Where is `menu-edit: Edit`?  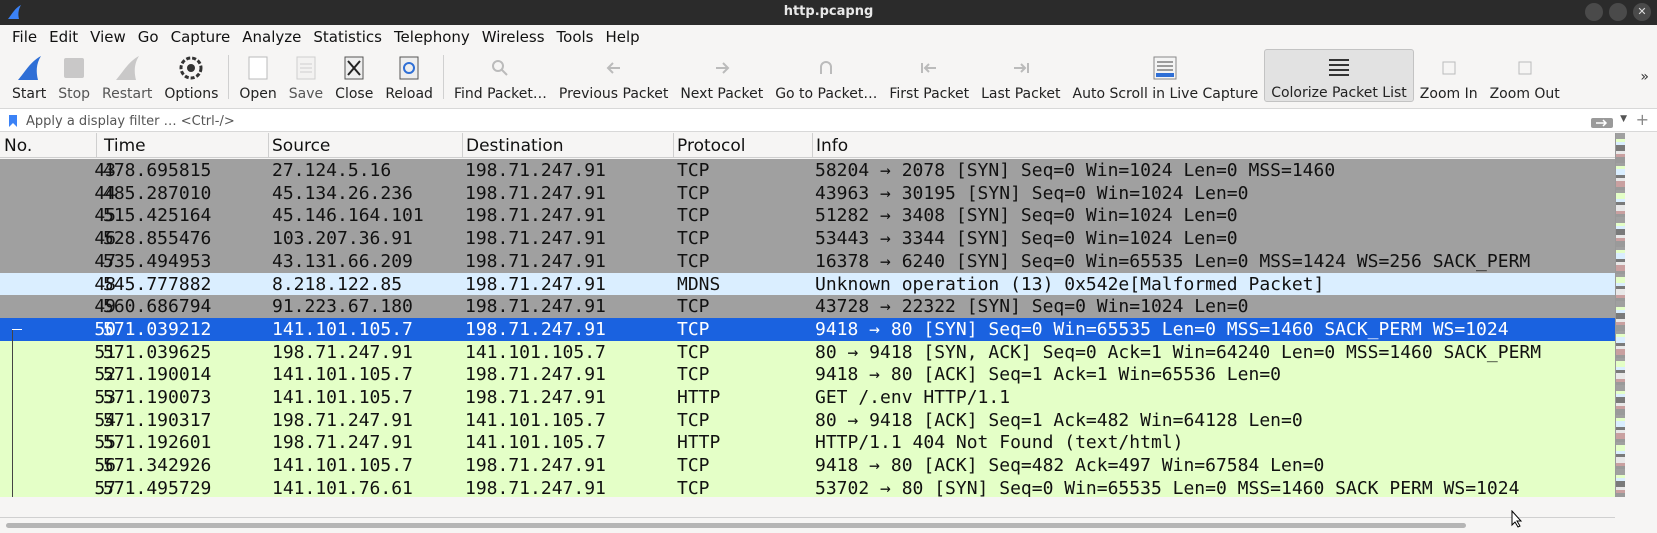 menu-edit: Edit is located at coordinates (63, 37).